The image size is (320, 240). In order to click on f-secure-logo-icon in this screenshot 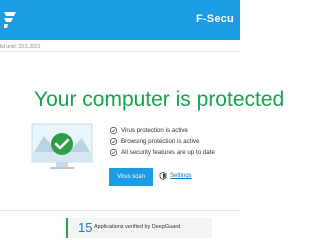, I will do `click(10, 20)`.